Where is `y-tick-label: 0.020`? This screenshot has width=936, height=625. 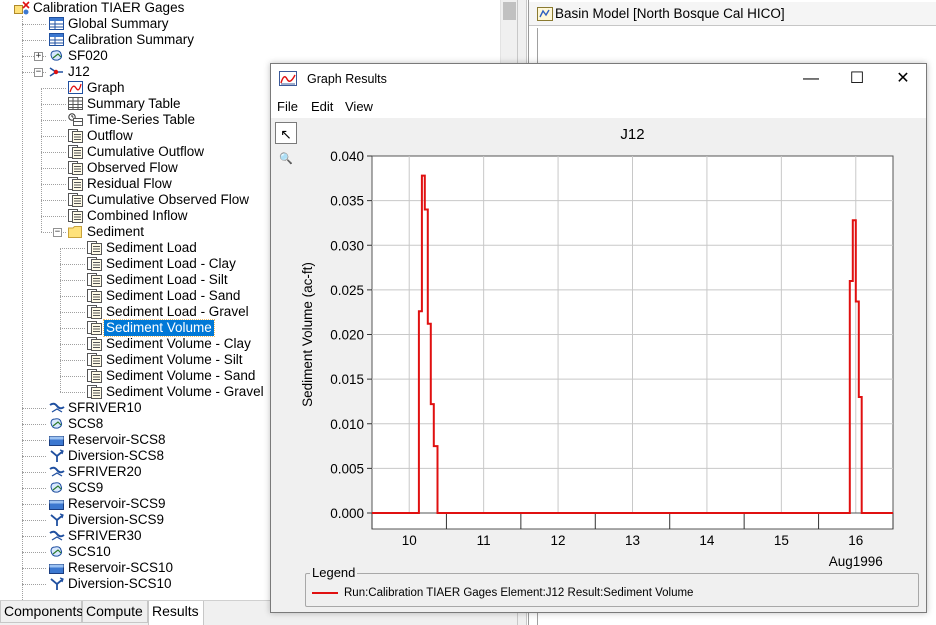 y-tick-label: 0.020 is located at coordinates (347, 335).